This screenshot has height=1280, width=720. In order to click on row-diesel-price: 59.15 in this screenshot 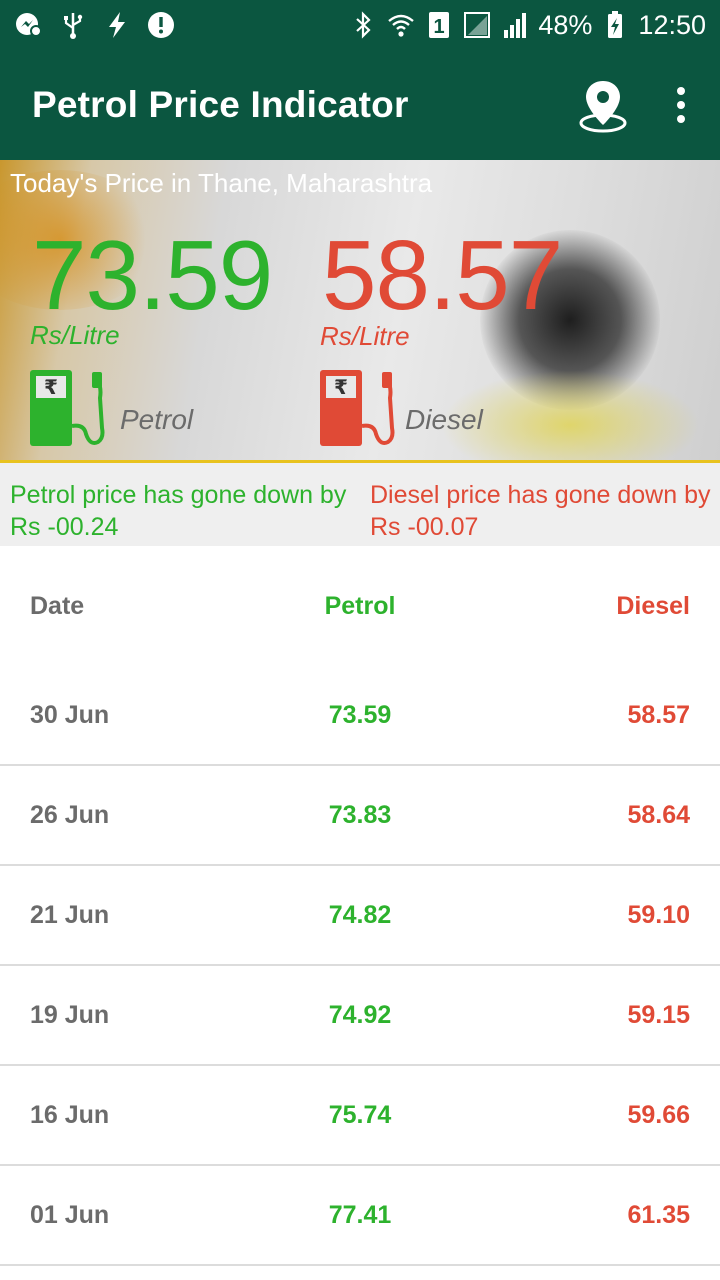, I will do `click(658, 1014)`.